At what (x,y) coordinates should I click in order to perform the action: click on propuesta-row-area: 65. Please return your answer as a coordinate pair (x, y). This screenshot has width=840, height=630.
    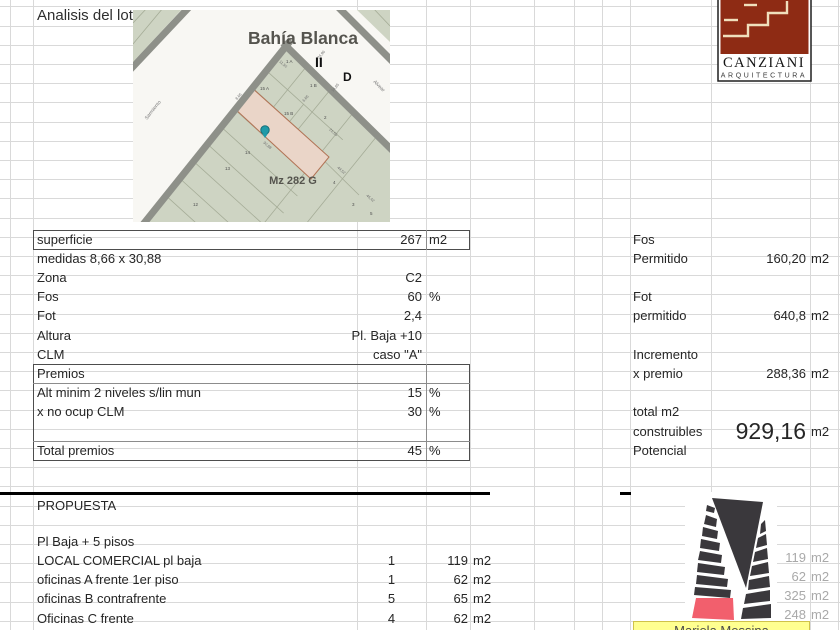
    Looking at the image, I should click on (434, 598).